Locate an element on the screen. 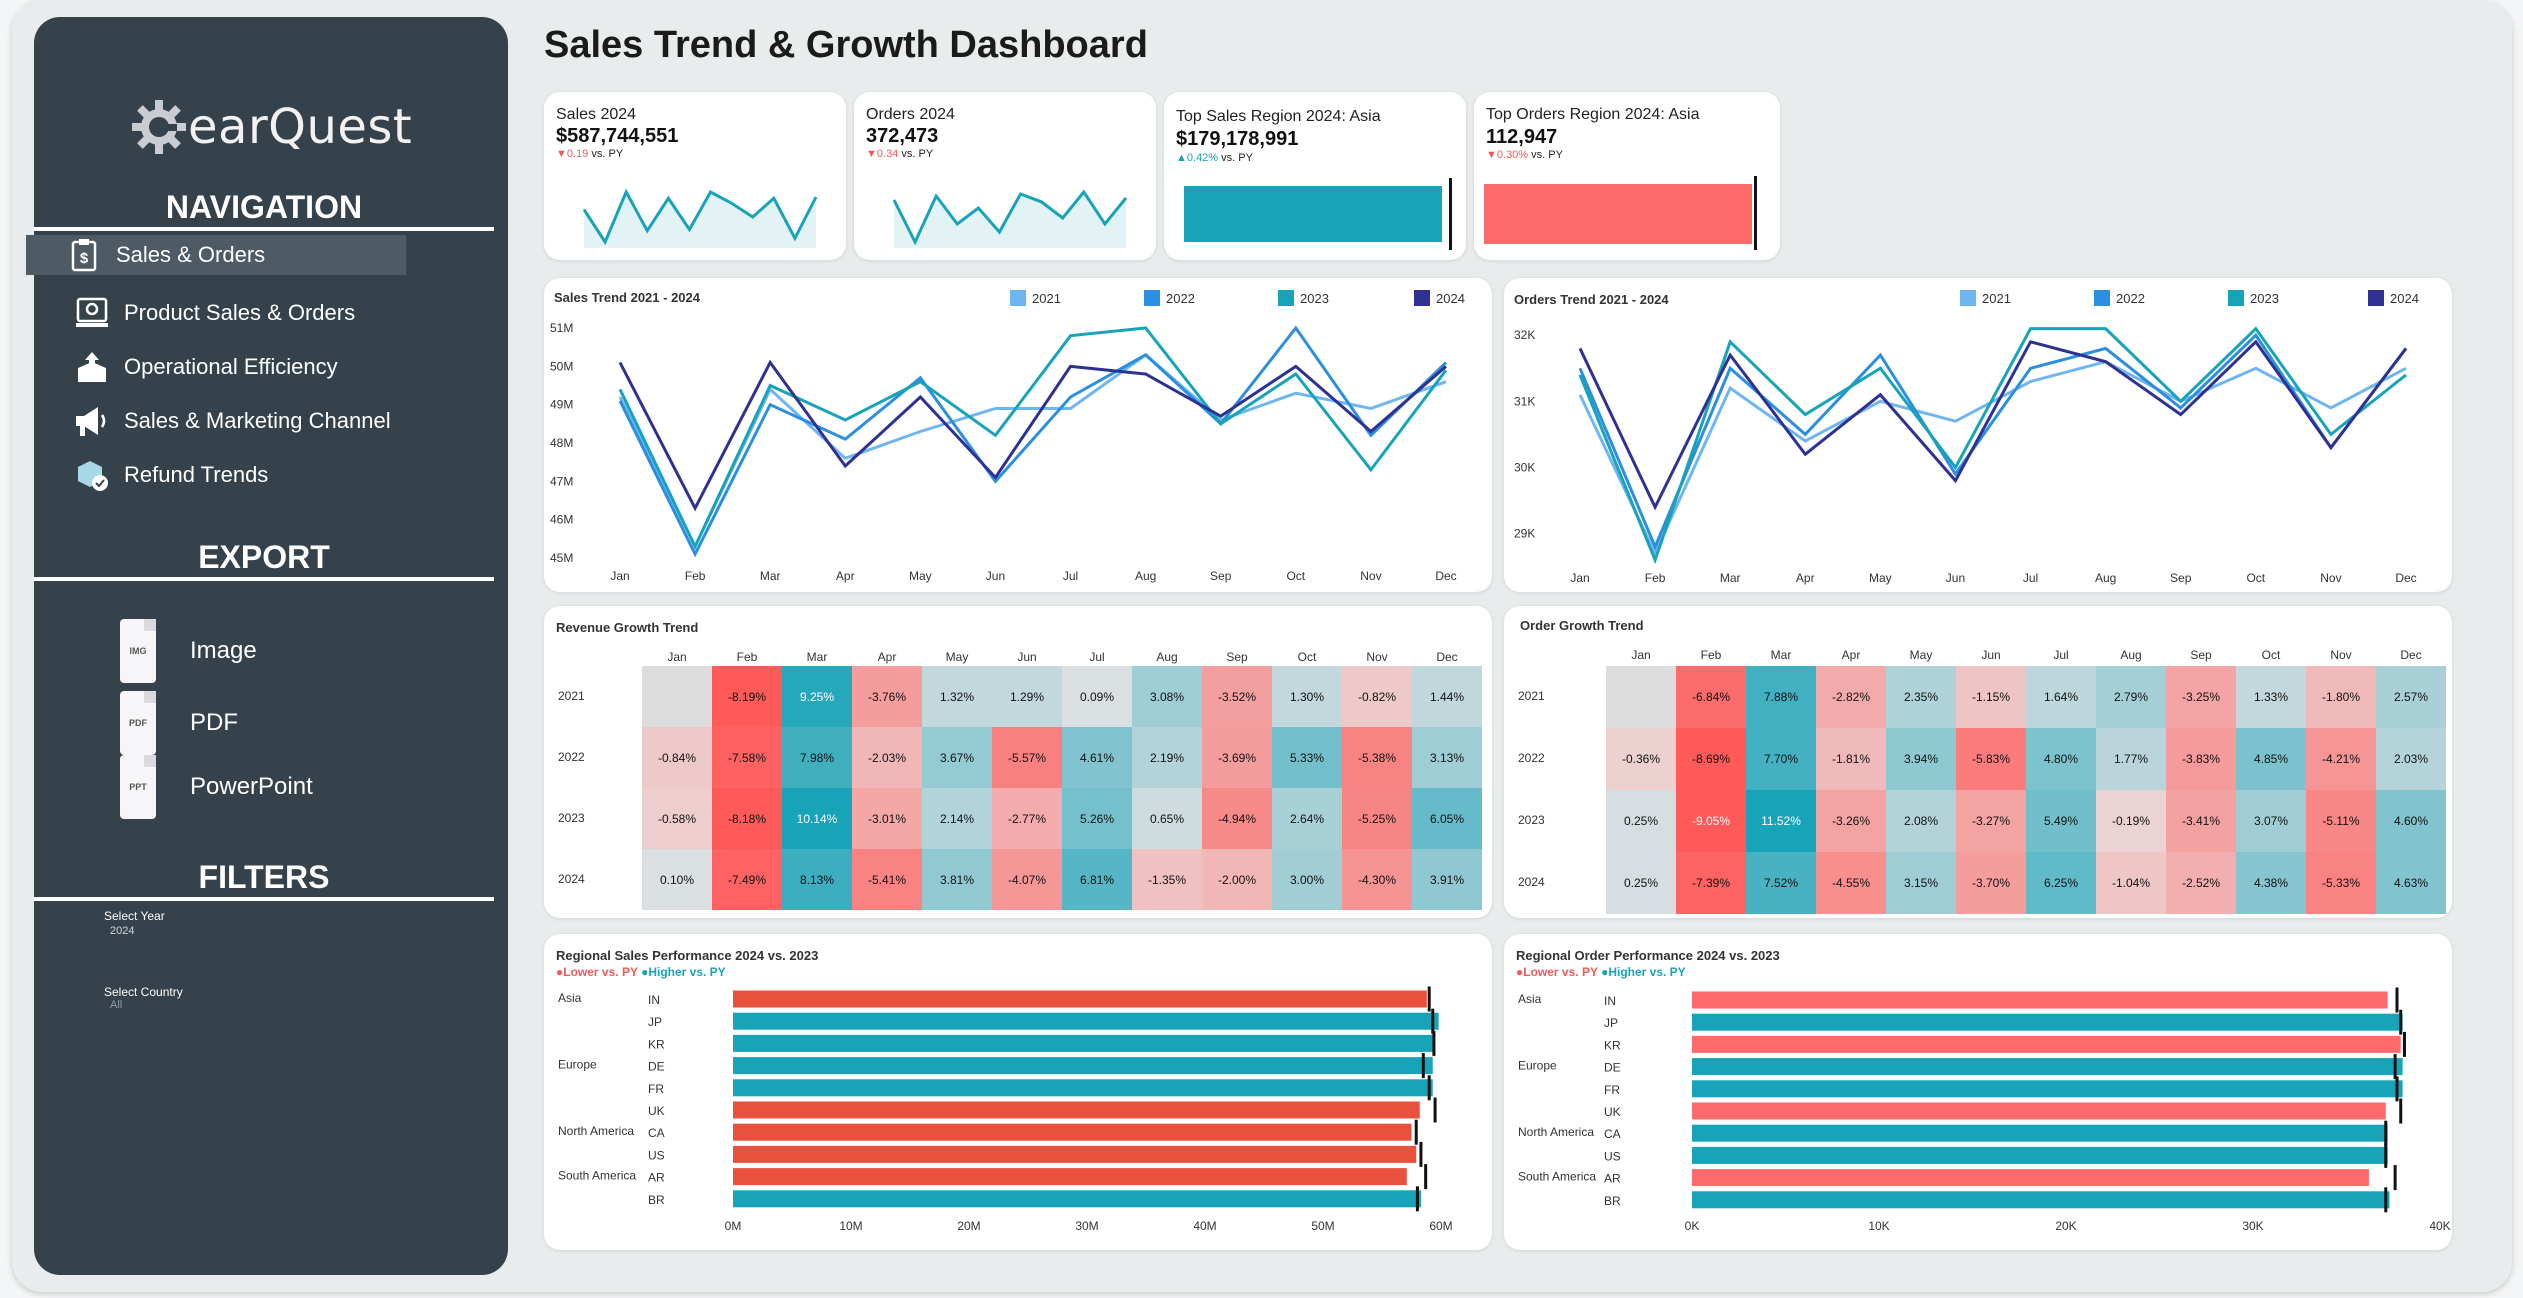 The image size is (2523, 1298). country-label: IN is located at coordinates (654, 1000).